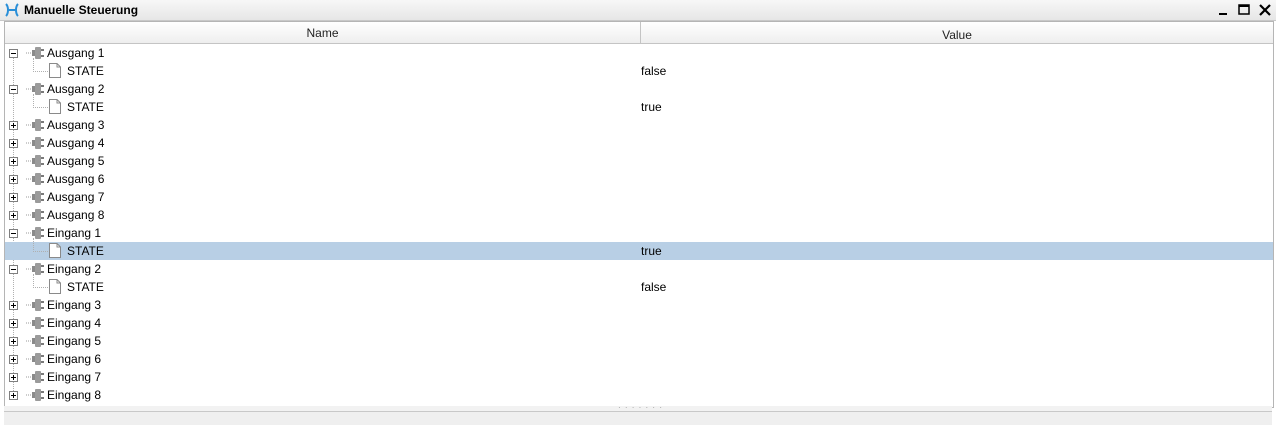 This screenshot has height=425, width=1276. Describe the element at coordinates (76, 89) in the screenshot. I see `node-label: Ausgang 2` at that location.